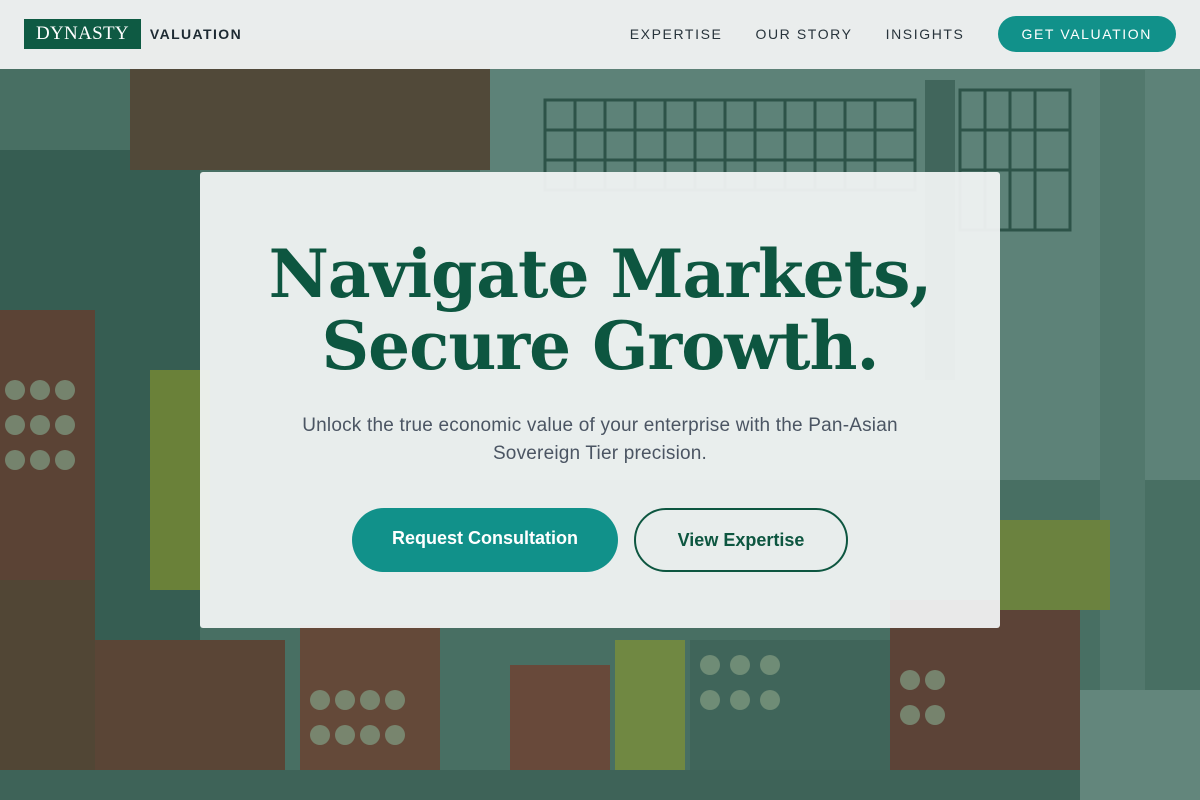  Describe the element at coordinates (600, 274) in the screenshot. I see `headline-line-1: Navigate Markets,` at that location.